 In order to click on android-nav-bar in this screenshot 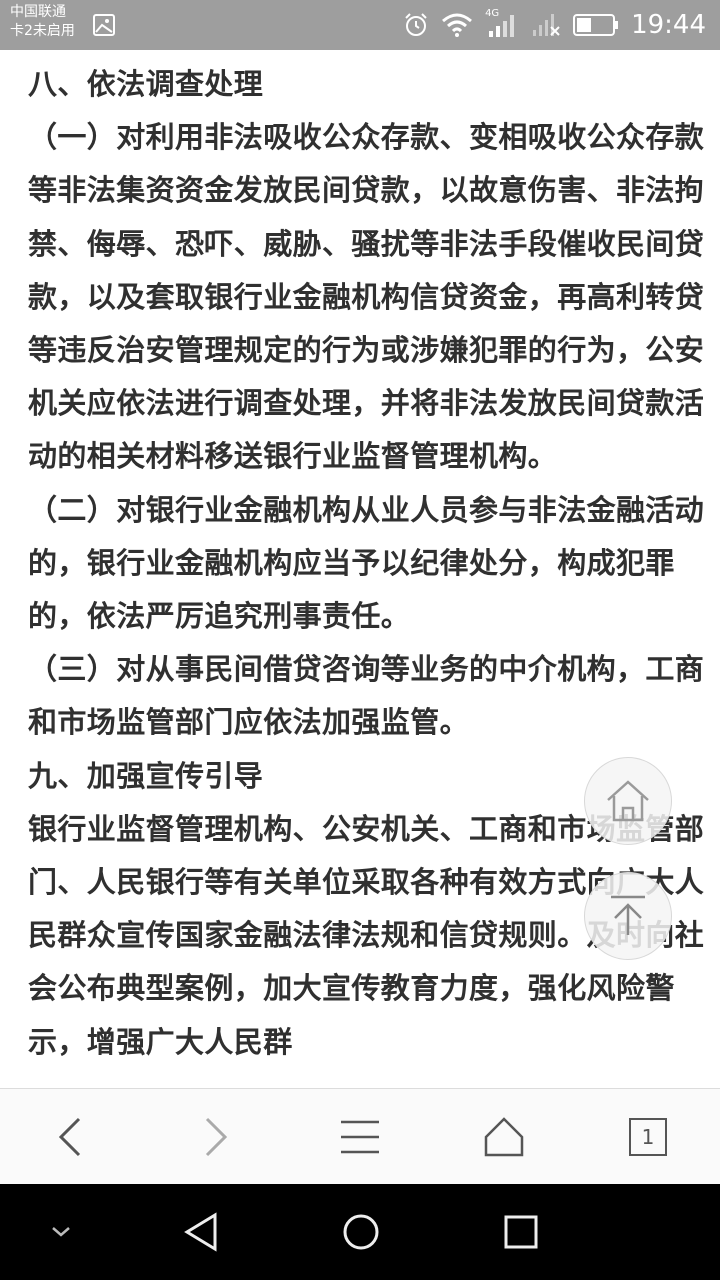, I will do `click(360, 1232)`.